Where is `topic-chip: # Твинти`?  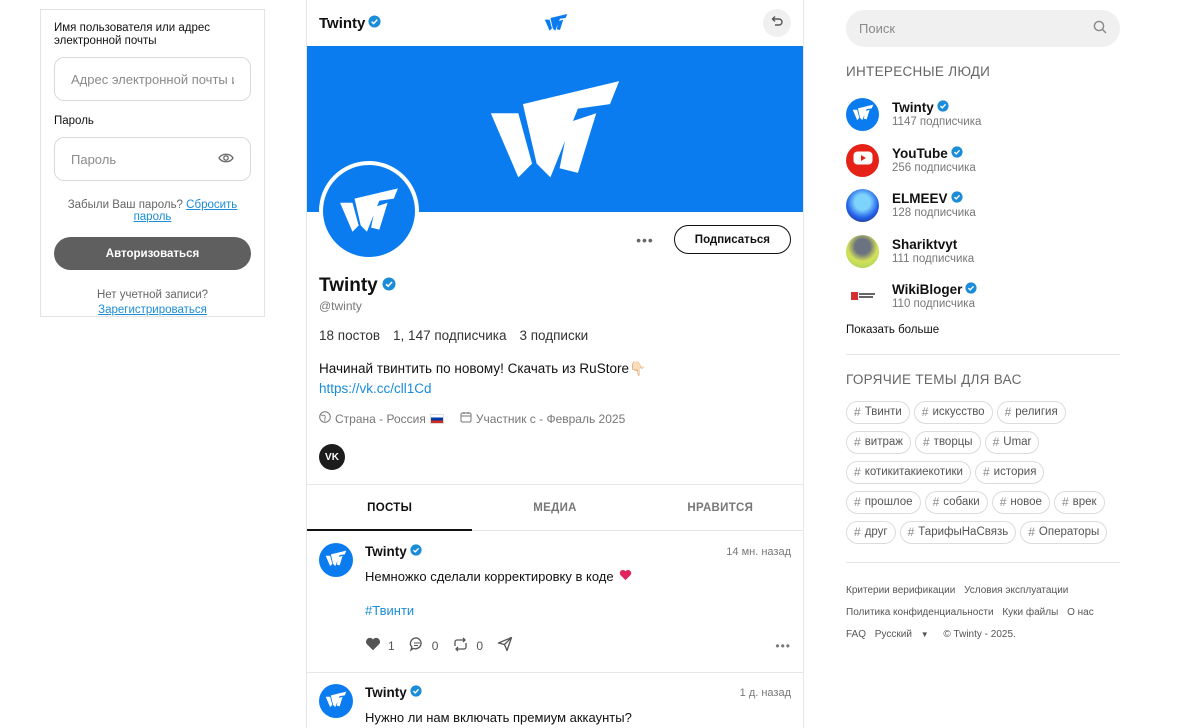 topic-chip: # Твинти is located at coordinates (878, 412).